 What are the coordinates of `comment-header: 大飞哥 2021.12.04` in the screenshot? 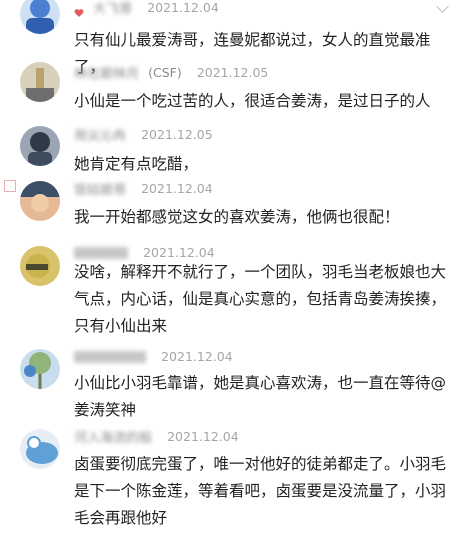 It's located at (146, 8).